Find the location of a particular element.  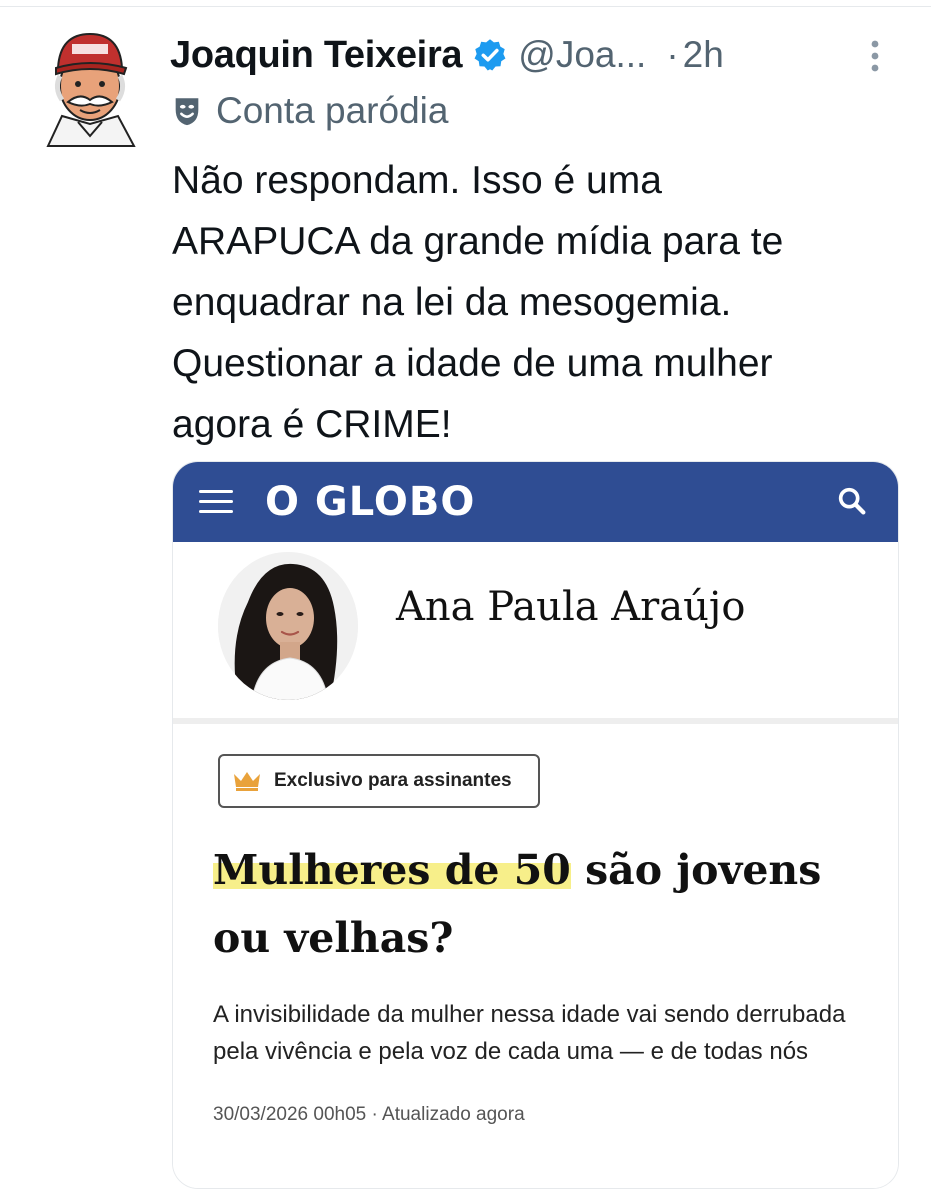

avatar is located at coordinates (90, 88).